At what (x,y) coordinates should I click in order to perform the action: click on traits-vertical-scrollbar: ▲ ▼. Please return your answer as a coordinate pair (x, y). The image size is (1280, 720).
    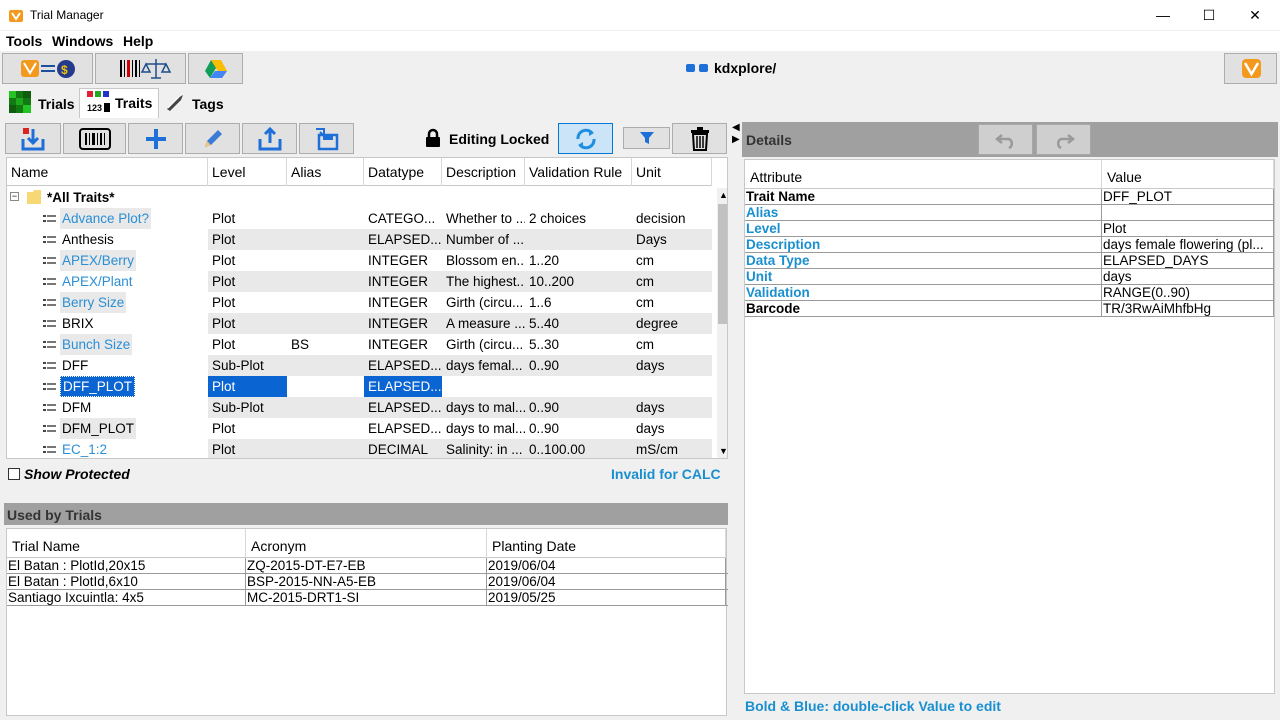
    Looking at the image, I should click on (722, 323).